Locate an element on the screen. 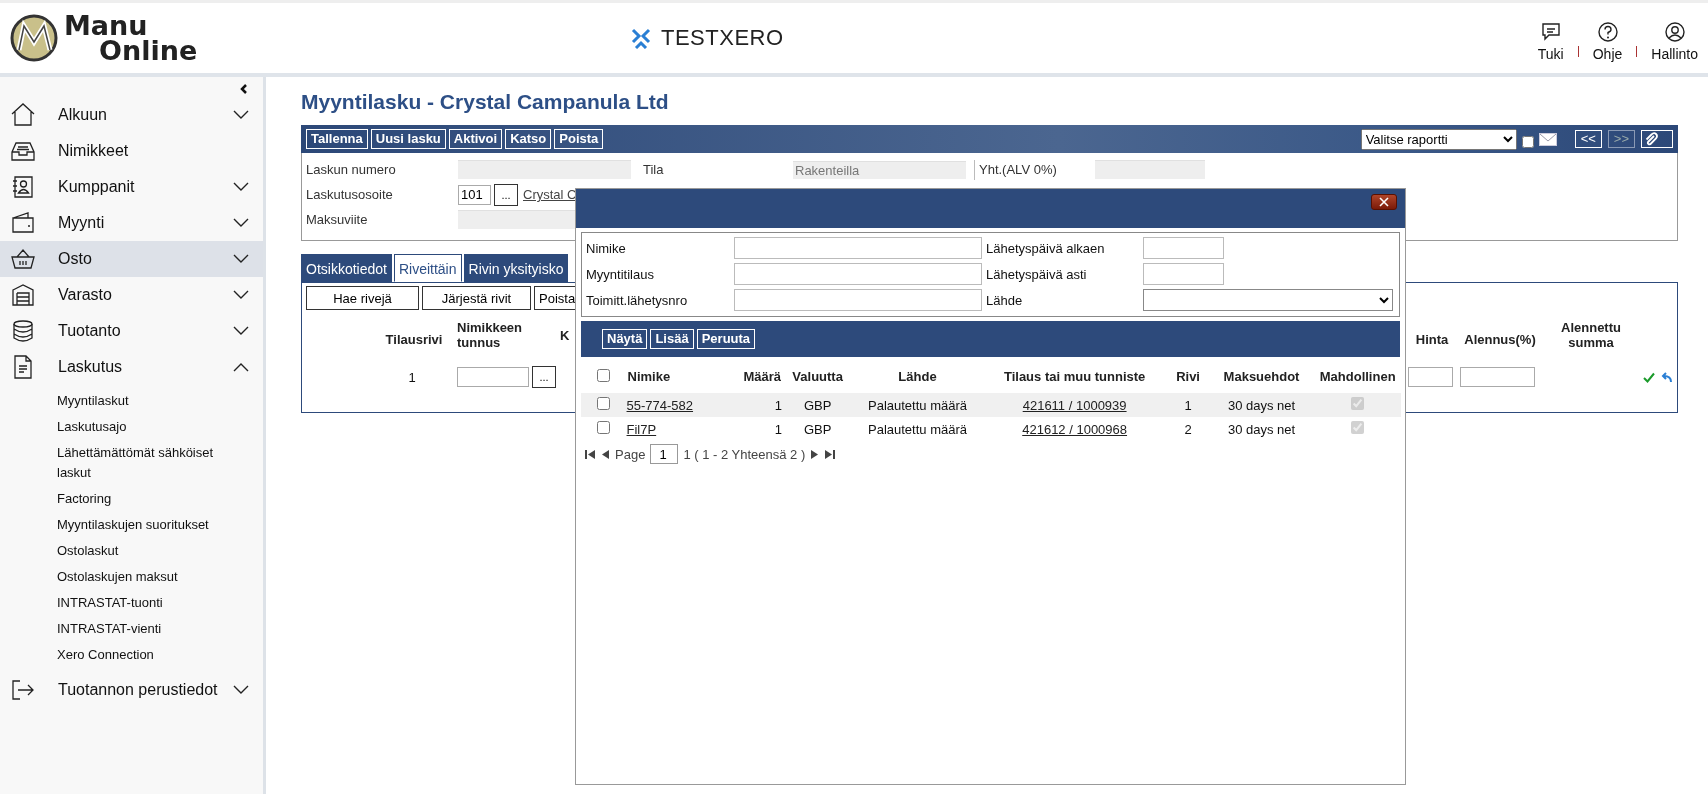 Image resolution: width=1708 pixels, height=794 pixels. sidebar-item: Osto is located at coordinates (131, 259).